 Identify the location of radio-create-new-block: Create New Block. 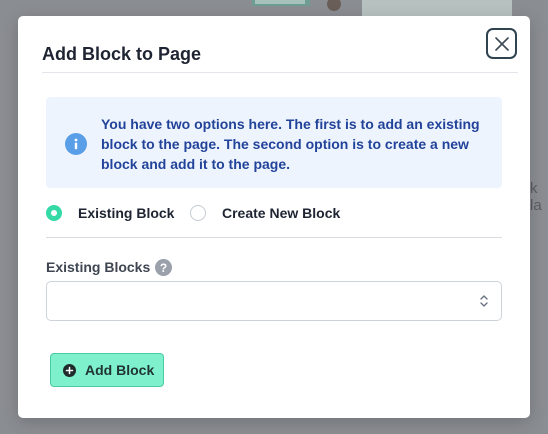
(265, 213).